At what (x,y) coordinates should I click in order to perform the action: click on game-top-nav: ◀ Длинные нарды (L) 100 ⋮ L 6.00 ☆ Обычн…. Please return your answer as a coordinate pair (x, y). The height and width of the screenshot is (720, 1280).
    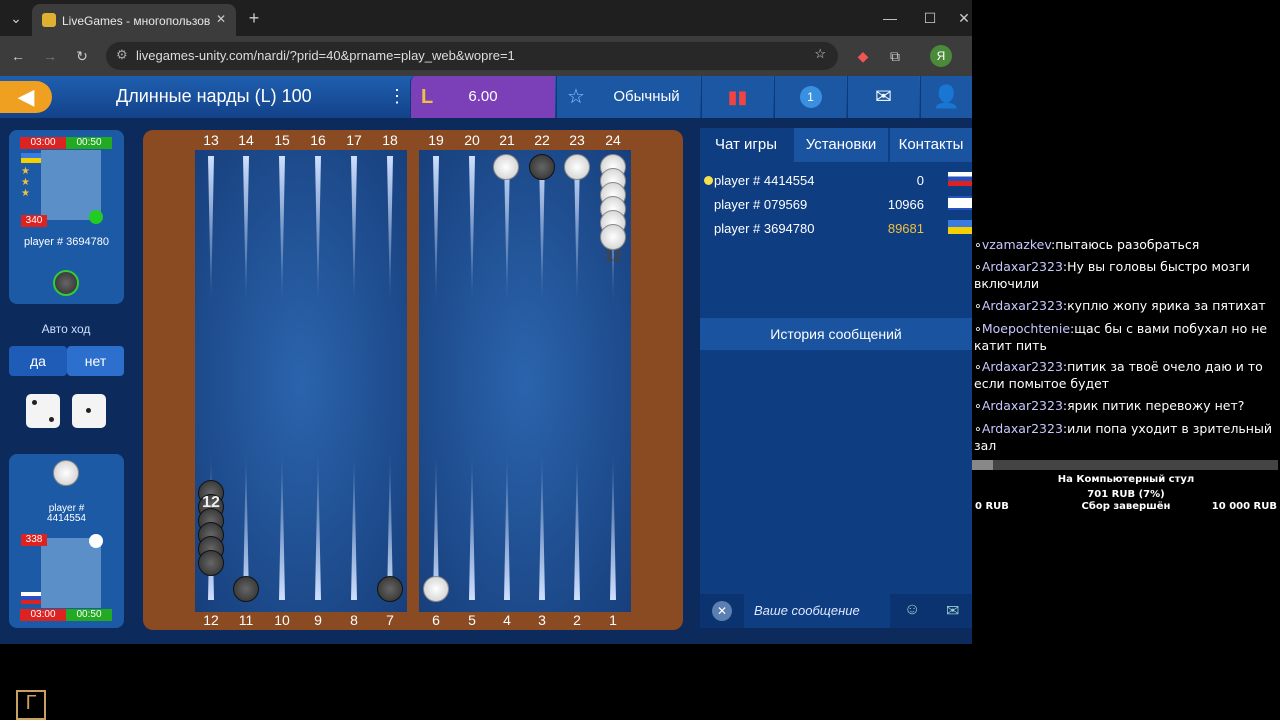
    Looking at the image, I should click on (486, 97).